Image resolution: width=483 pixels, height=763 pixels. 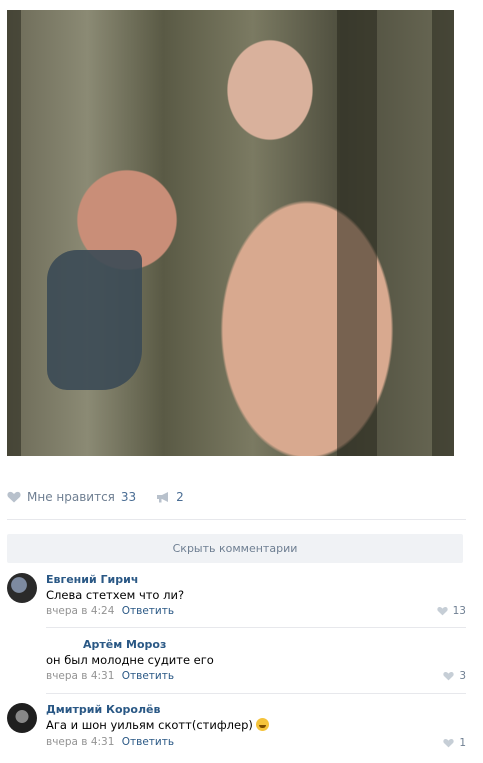 I want to click on photo-bandana, so click(x=94, y=320).